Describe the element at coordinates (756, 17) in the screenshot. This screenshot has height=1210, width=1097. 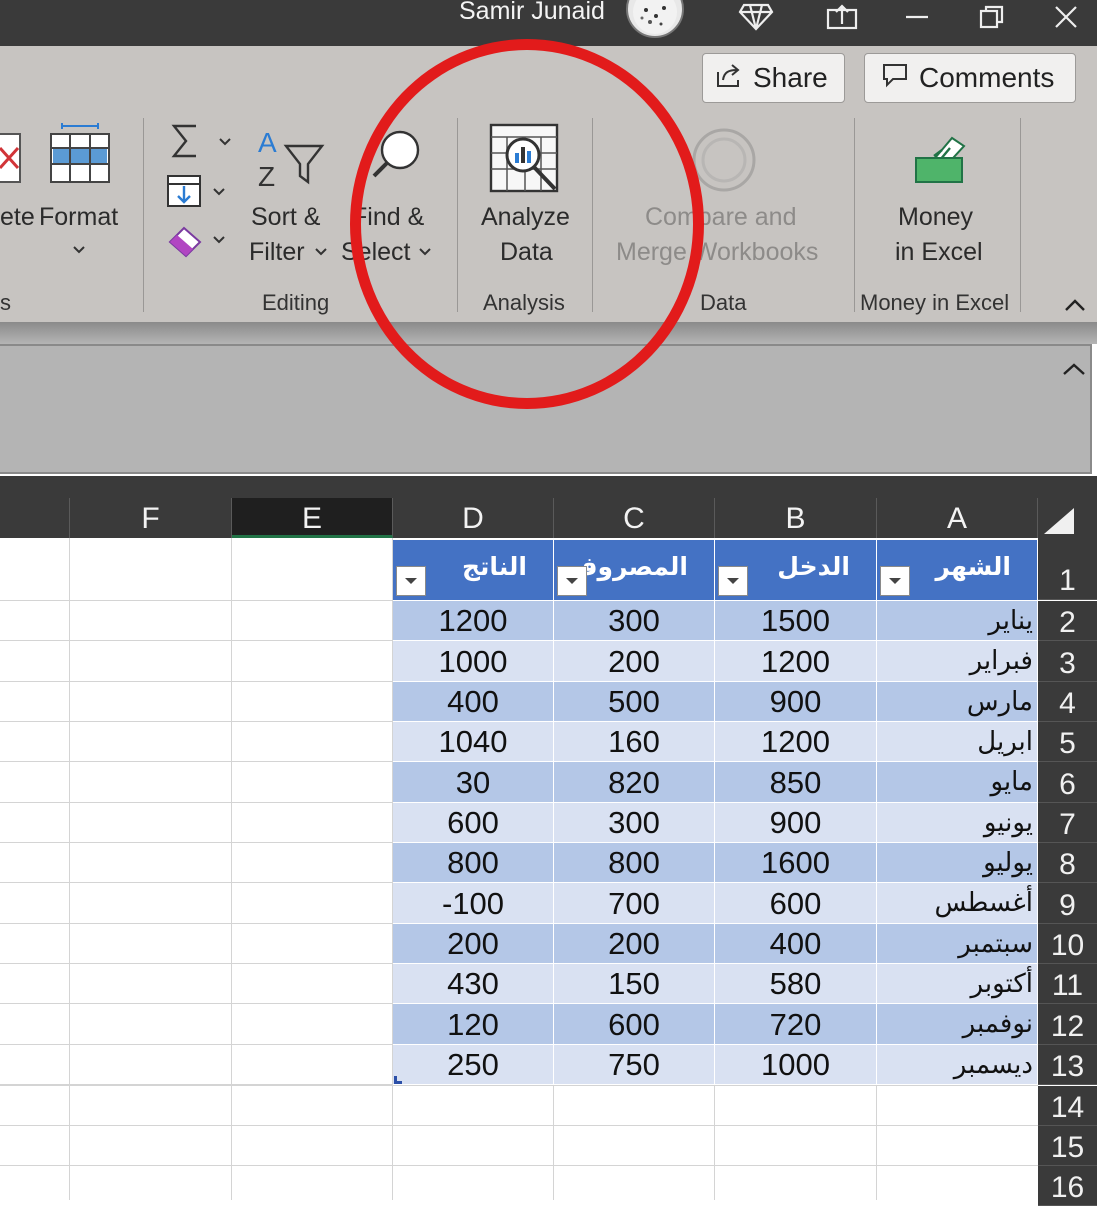
I see `diamond-icon` at that location.